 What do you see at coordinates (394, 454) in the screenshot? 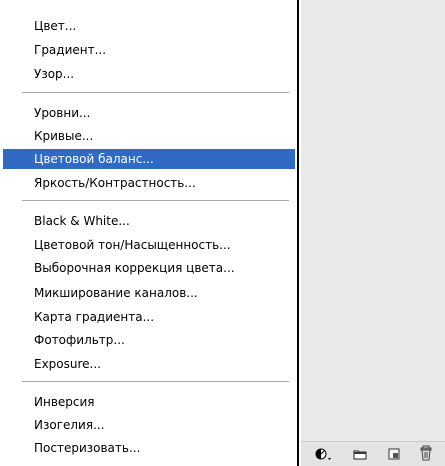
I see `new-layer-icon` at bounding box center [394, 454].